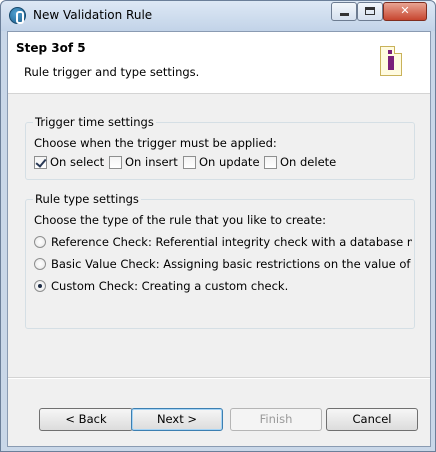 The width and height of the screenshot is (436, 452). What do you see at coordinates (170, 286) in the screenshot?
I see `radio-label: Custom Check: Creating a custom check.` at bounding box center [170, 286].